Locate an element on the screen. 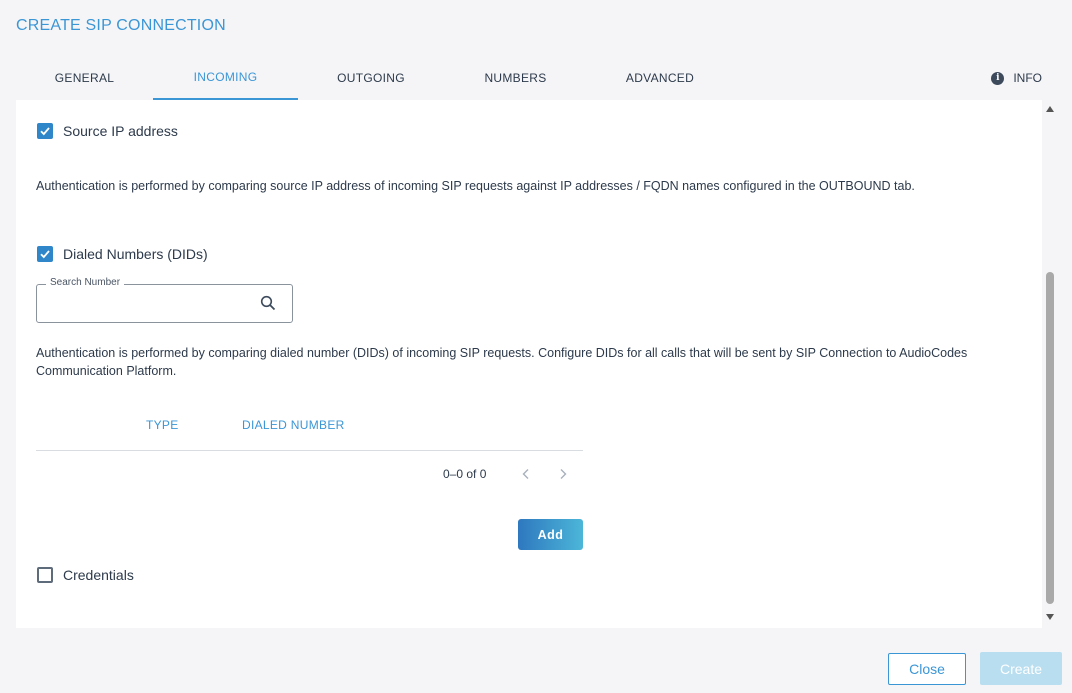 The height and width of the screenshot is (693, 1072). chevron-left-icon is located at coordinates (525, 474).